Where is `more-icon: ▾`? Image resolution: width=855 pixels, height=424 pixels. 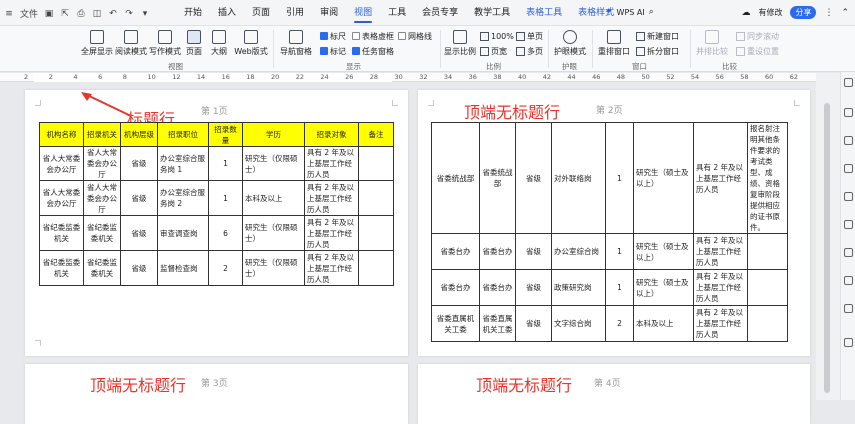
more-icon: ▾ is located at coordinates (145, 14).